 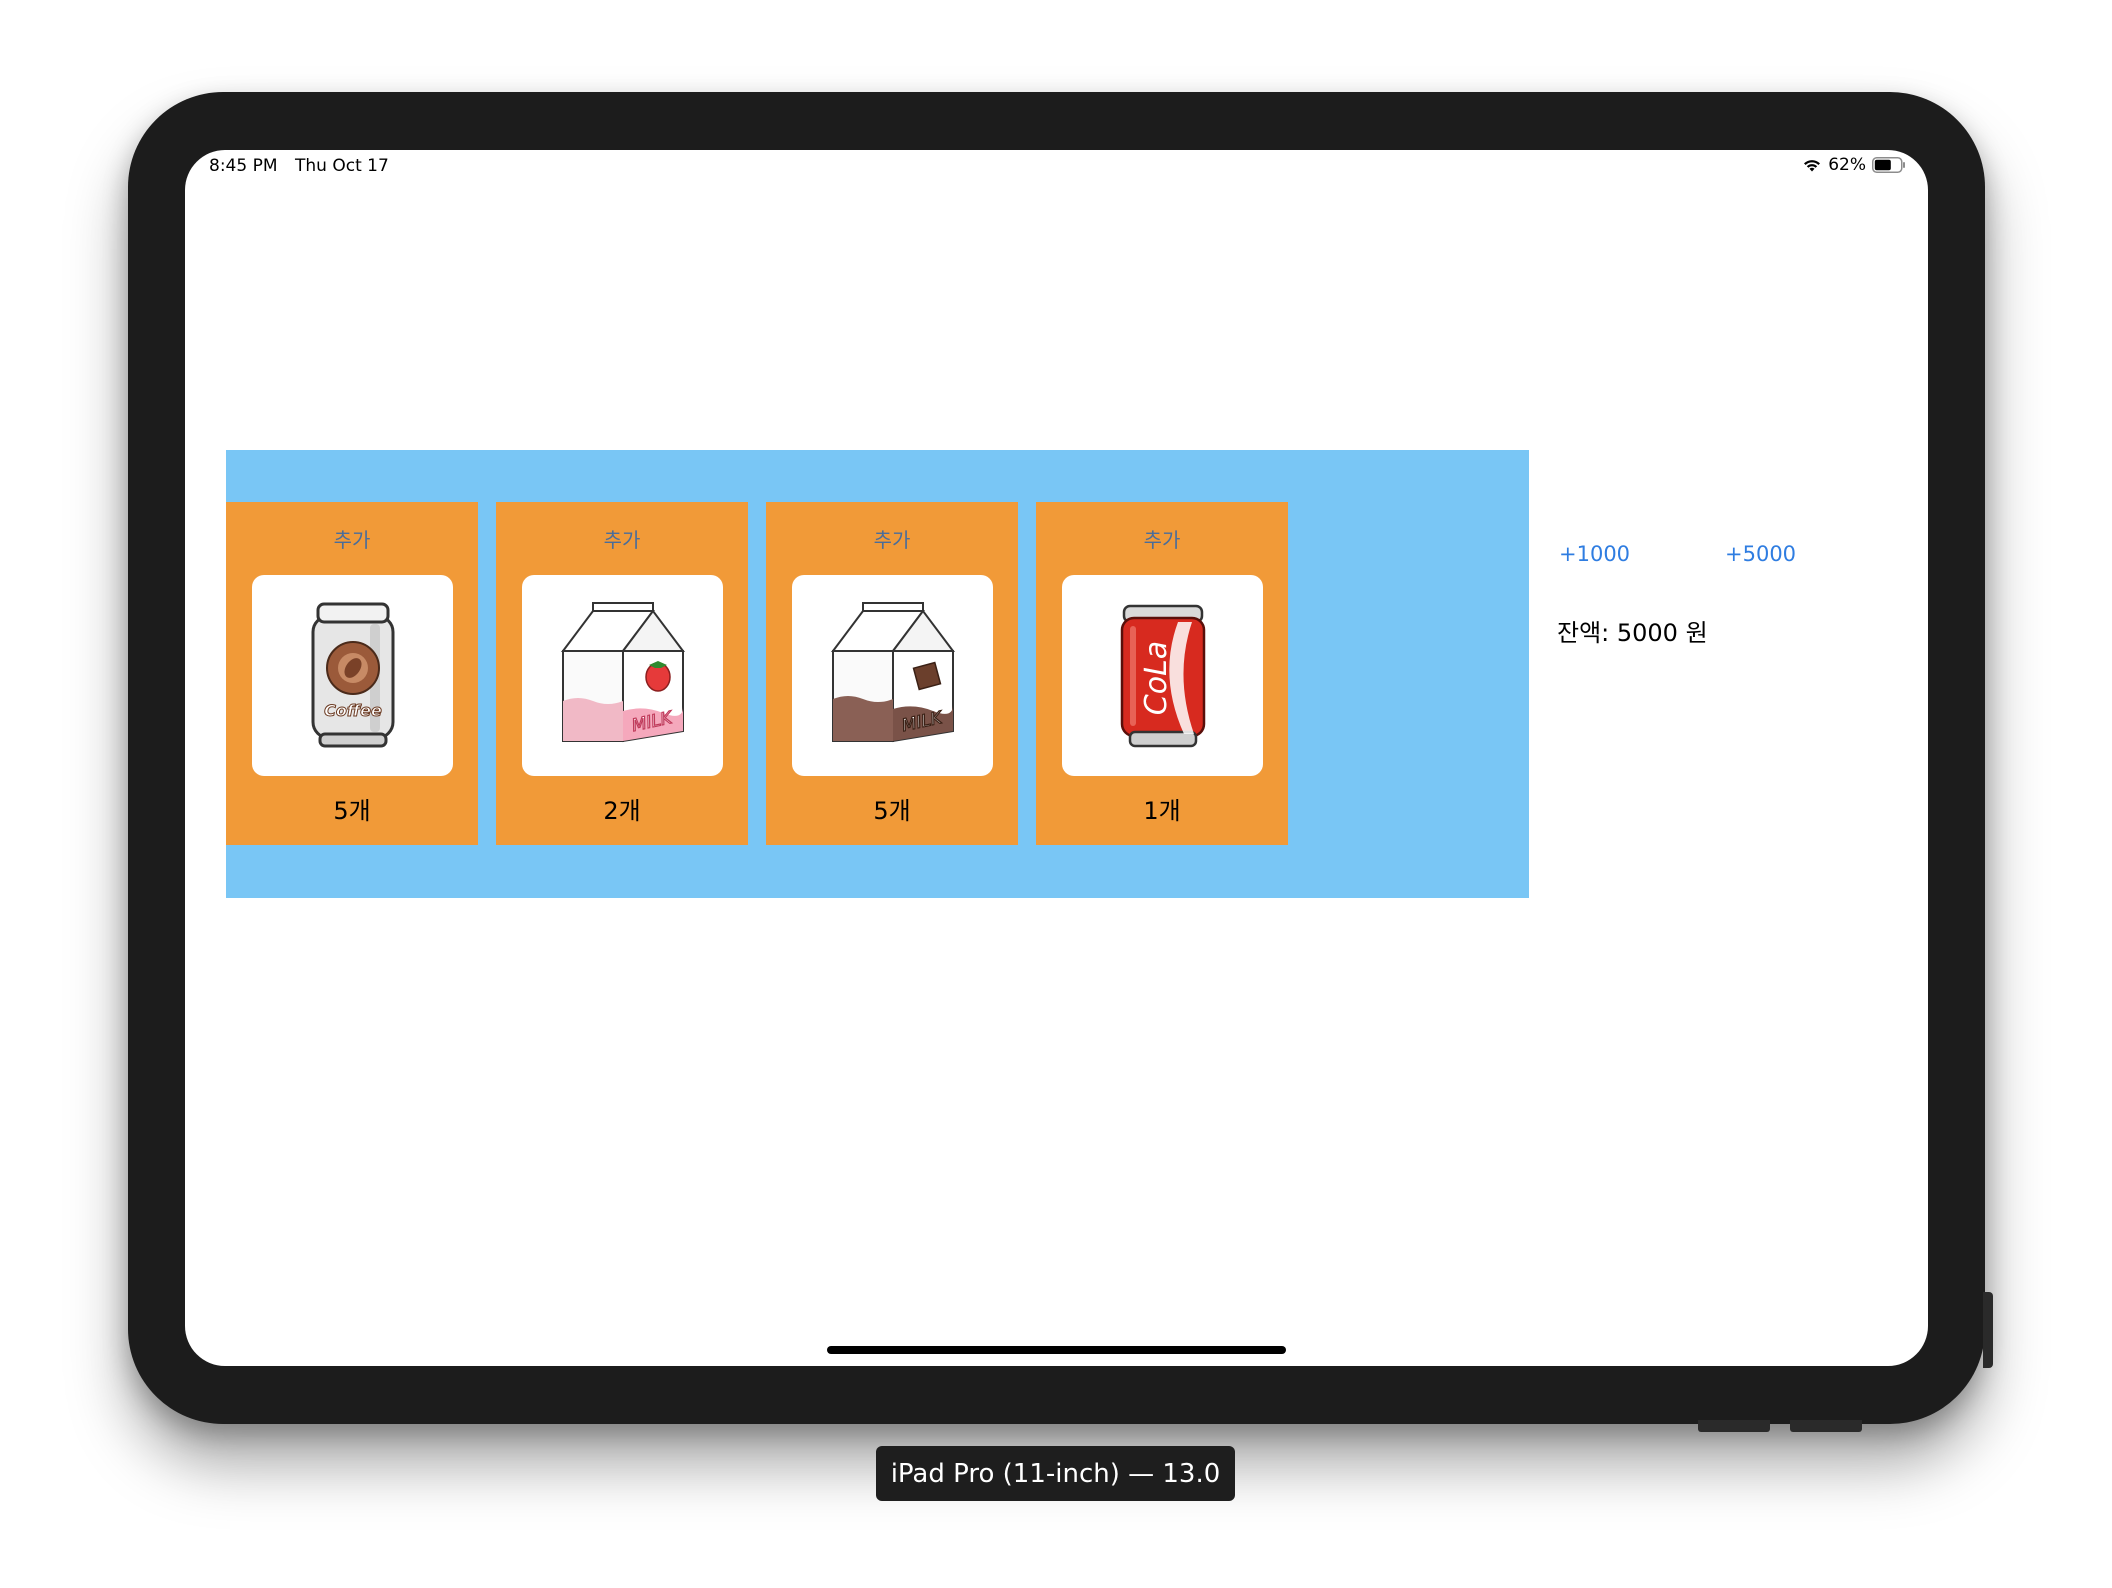 What do you see at coordinates (243, 166) in the screenshot?
I see `status-time: 8:45 PM` at bounding box center [243, 166].